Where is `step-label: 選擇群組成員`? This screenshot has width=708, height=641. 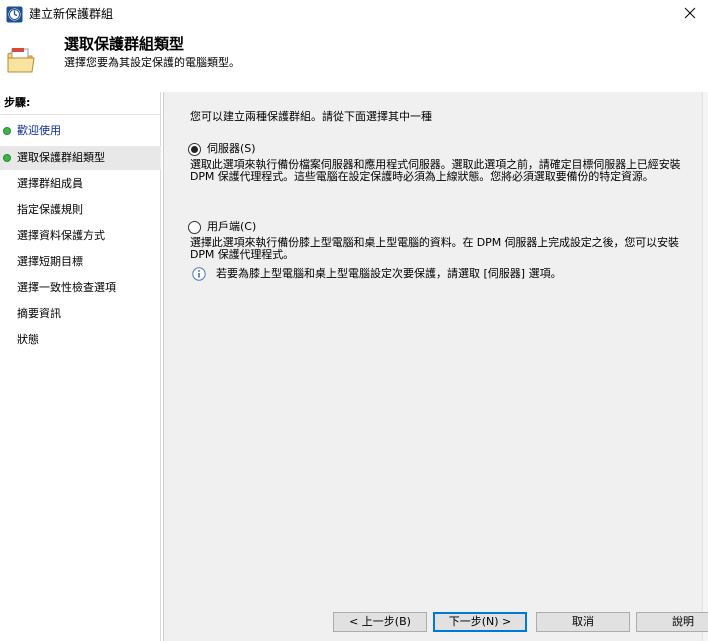
step-label: 選擇群組成員 is located at coordinates (50, 183).